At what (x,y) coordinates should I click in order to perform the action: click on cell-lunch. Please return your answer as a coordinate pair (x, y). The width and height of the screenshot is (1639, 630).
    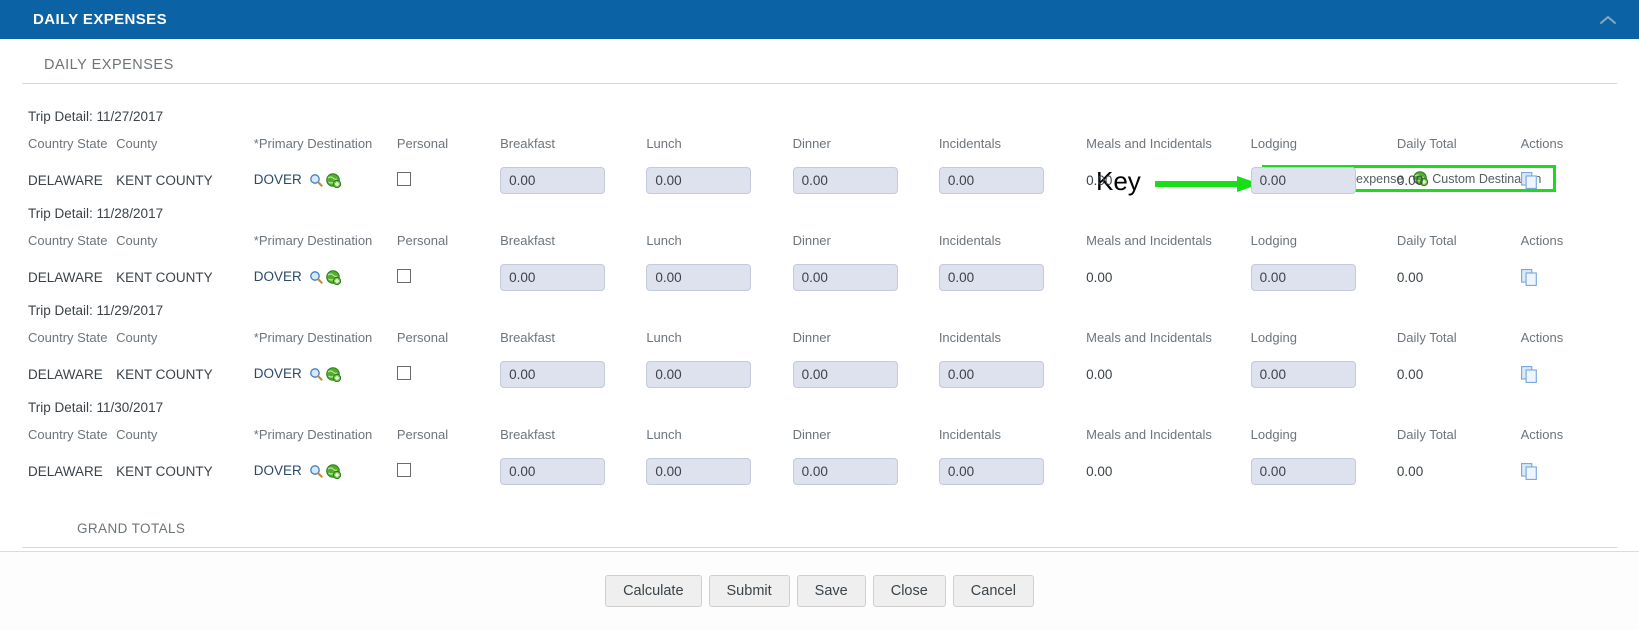
    Looking at the image, I should click on (719, 277).